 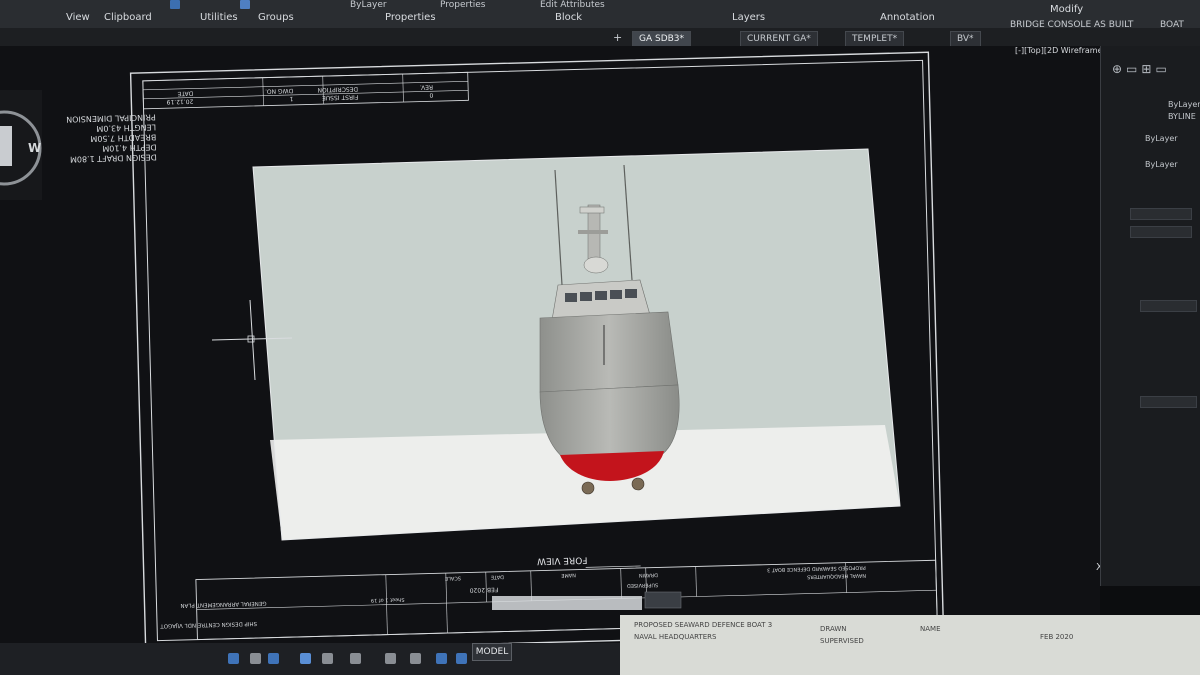 What do you see at coordinates (209, 624) in the screenshot?
I see `tb-designer: SHIP DESIGN CENTRE NDL VIJAGOT` at bounding box center [209, 624].